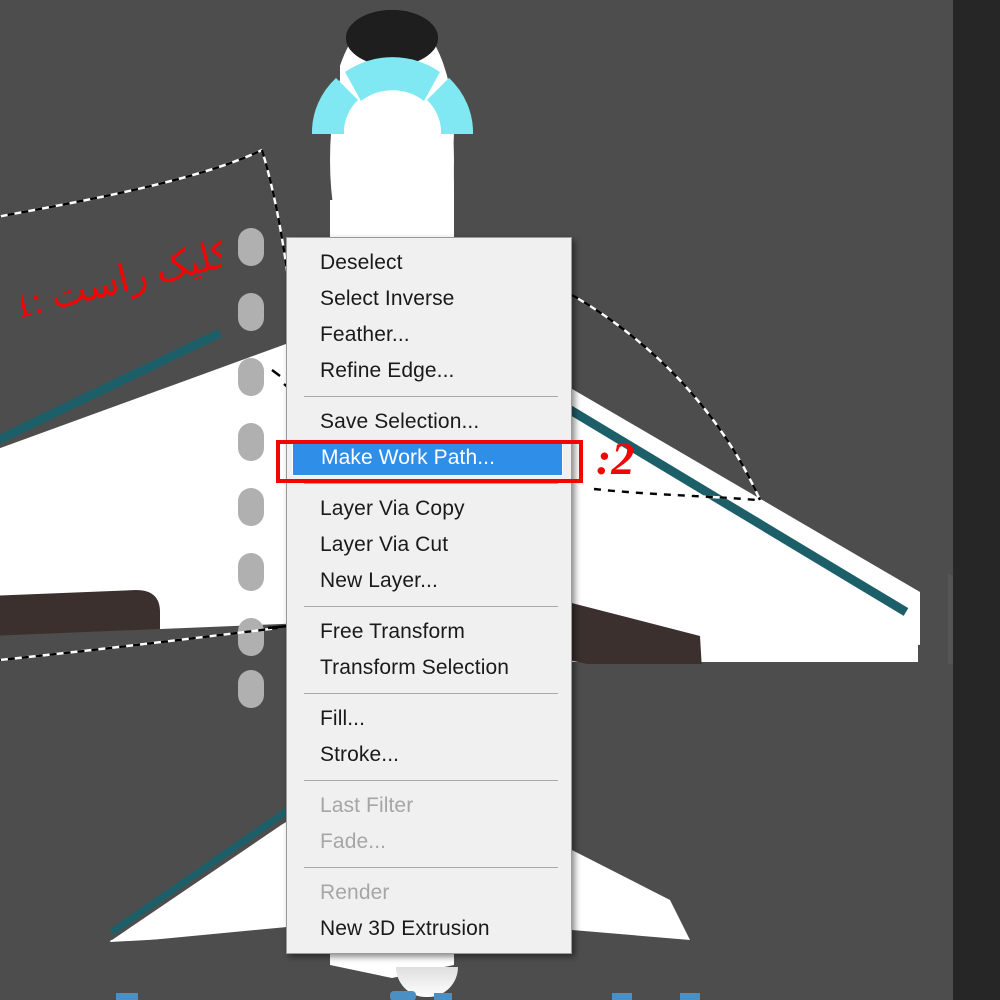  I want to click on annotation-step1-text: کلیک راست :1, so click(122, 278).